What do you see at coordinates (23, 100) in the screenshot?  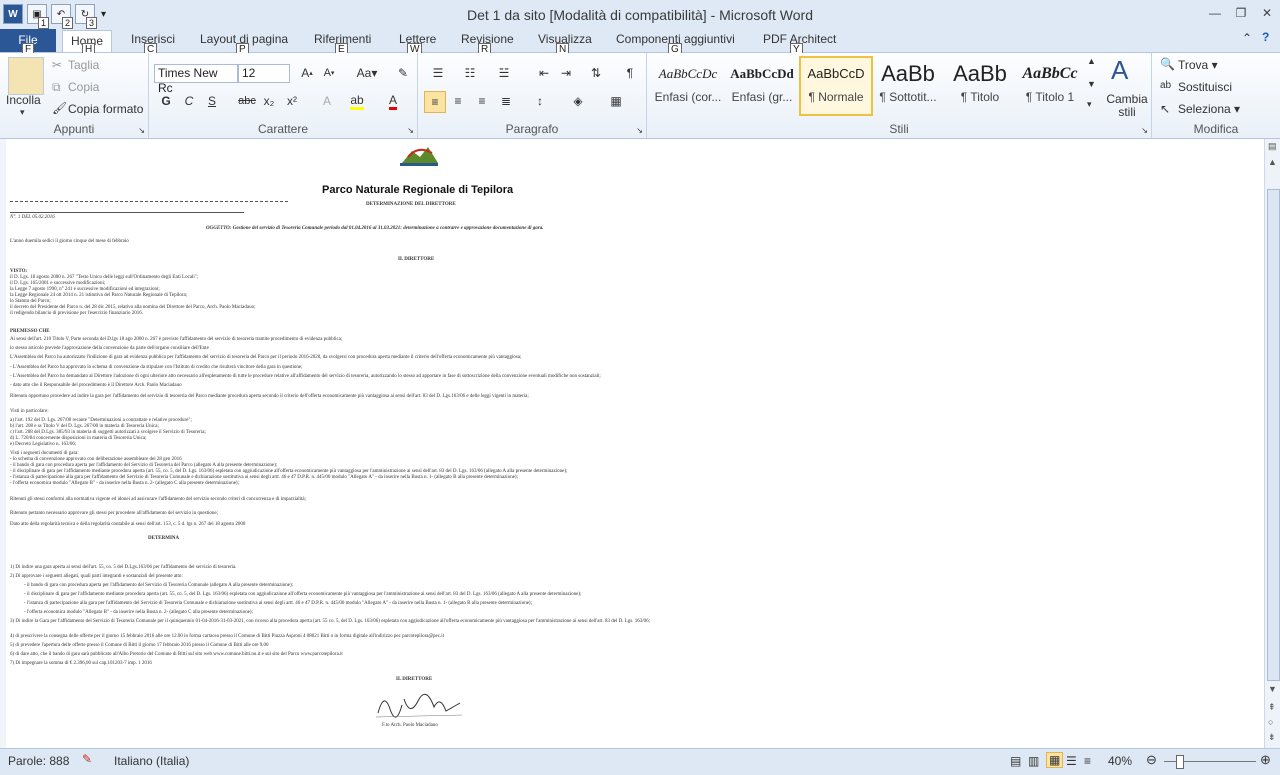 I see `paste-button: Incolla` at bounding box center [23, 100].